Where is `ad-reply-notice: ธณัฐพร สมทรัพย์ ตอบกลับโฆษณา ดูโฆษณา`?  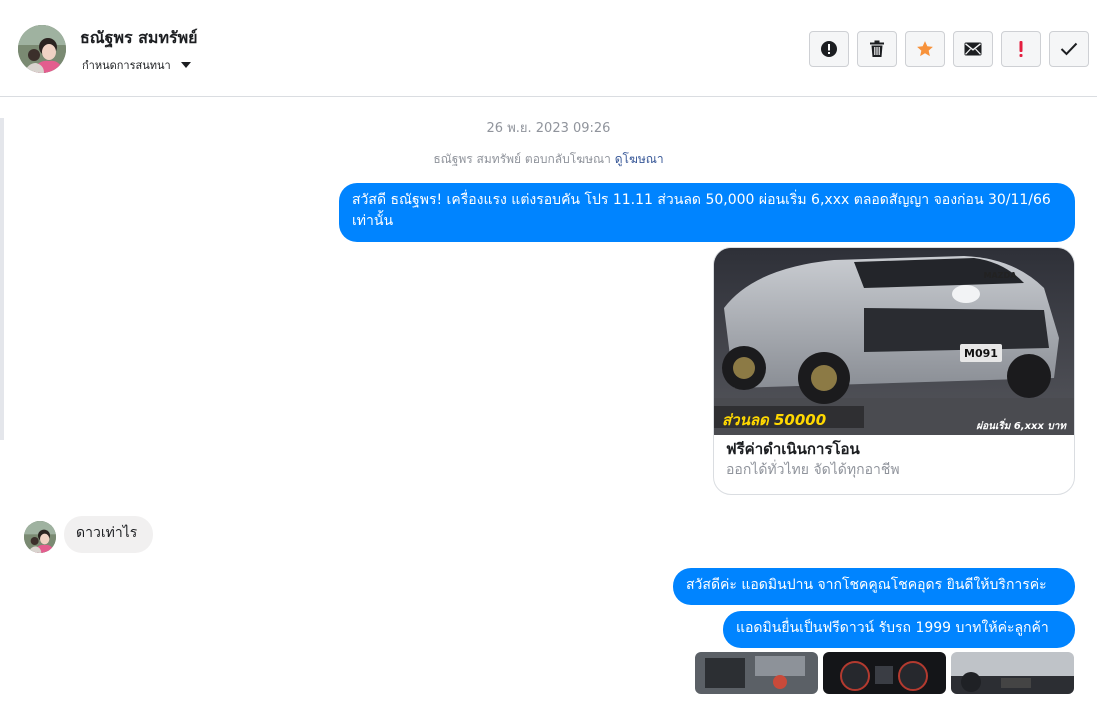
ad-reply-notice: ธณัฐพร สมทรัพย์ ตอบกลับโฆษณา ดูโฆษณา is located at coordinates (548, 159).